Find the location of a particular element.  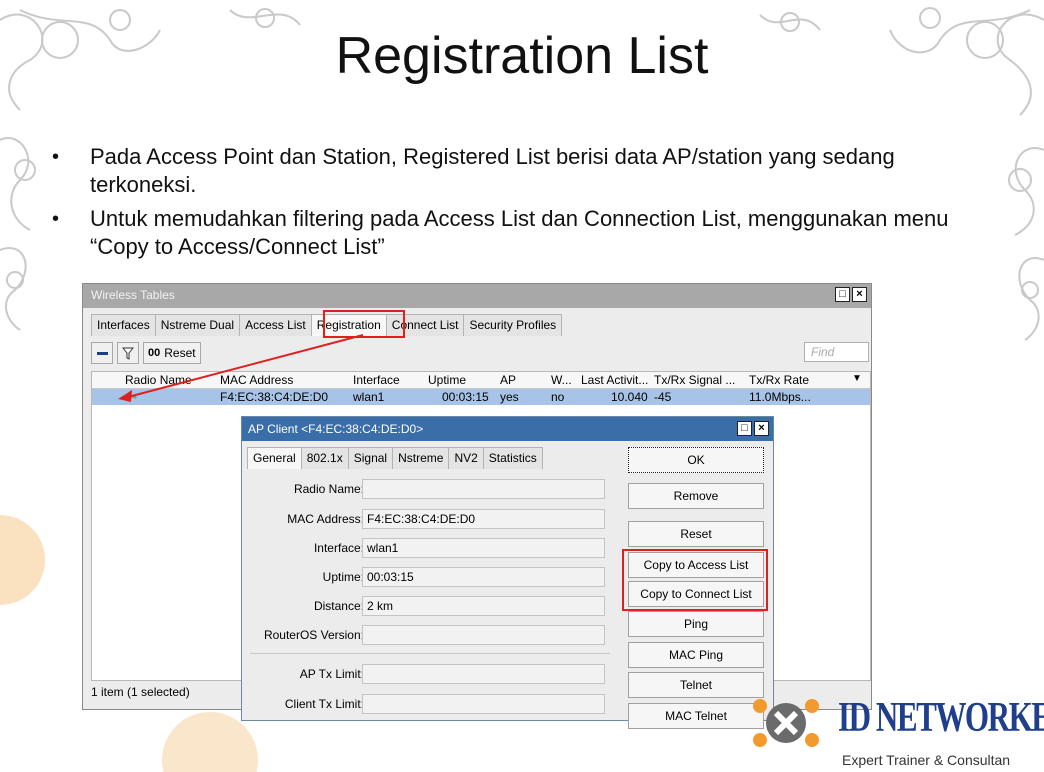

tab-nstreme-dual: Nstreme Dual is located at coordinates (197, 325).